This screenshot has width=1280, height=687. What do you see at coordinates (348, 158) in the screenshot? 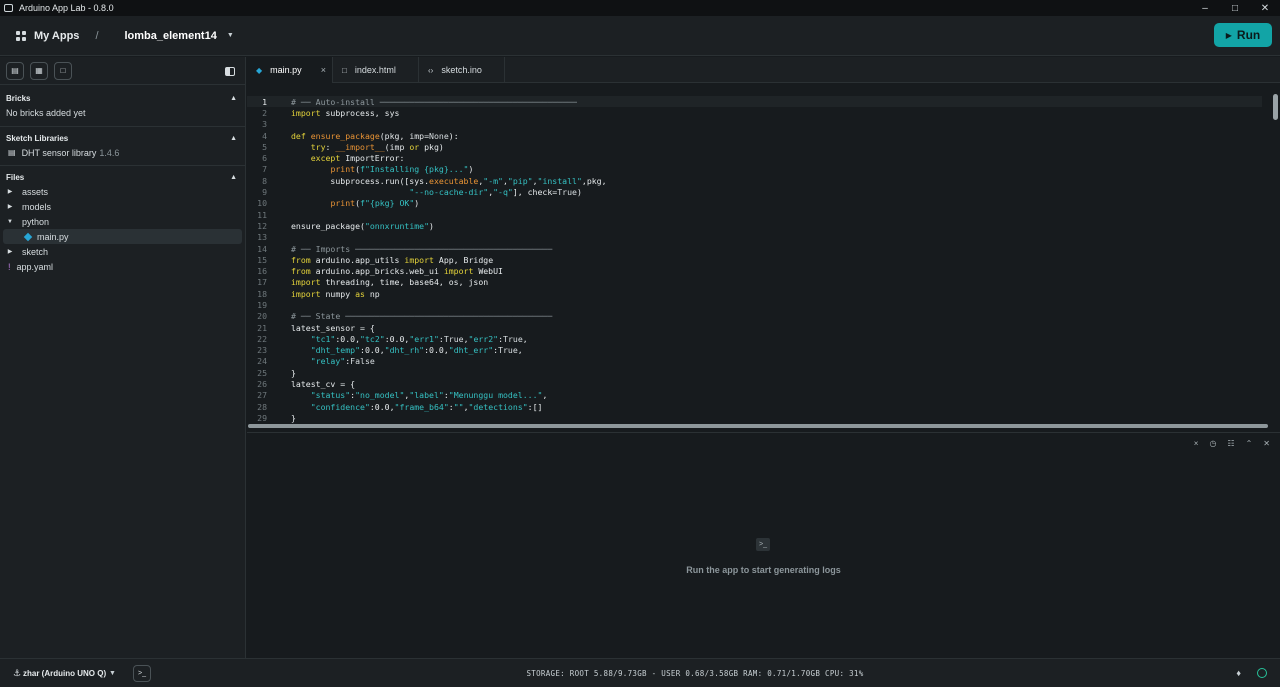
I see `line-text: except ImportError:` at bounding box center [348, 158].